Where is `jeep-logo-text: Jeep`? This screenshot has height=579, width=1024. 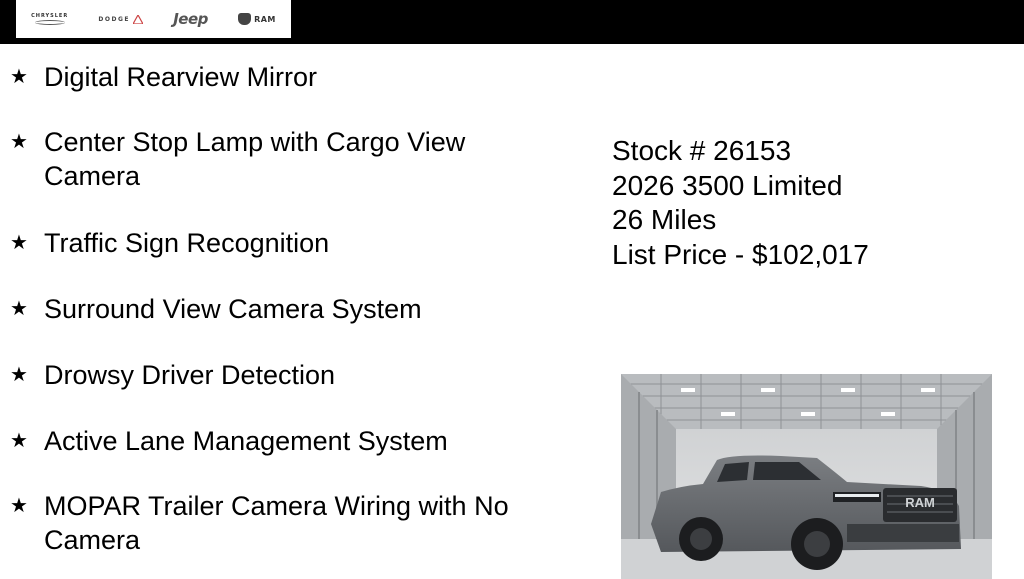
jeep-logo-text: Jeep is located at coordinates (190, 19).